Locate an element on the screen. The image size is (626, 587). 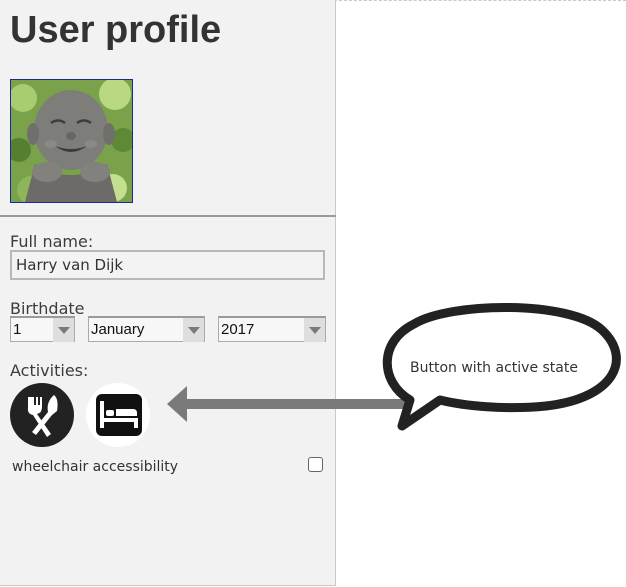
callout-text: Button with active state is located at coordinates (494, 368).